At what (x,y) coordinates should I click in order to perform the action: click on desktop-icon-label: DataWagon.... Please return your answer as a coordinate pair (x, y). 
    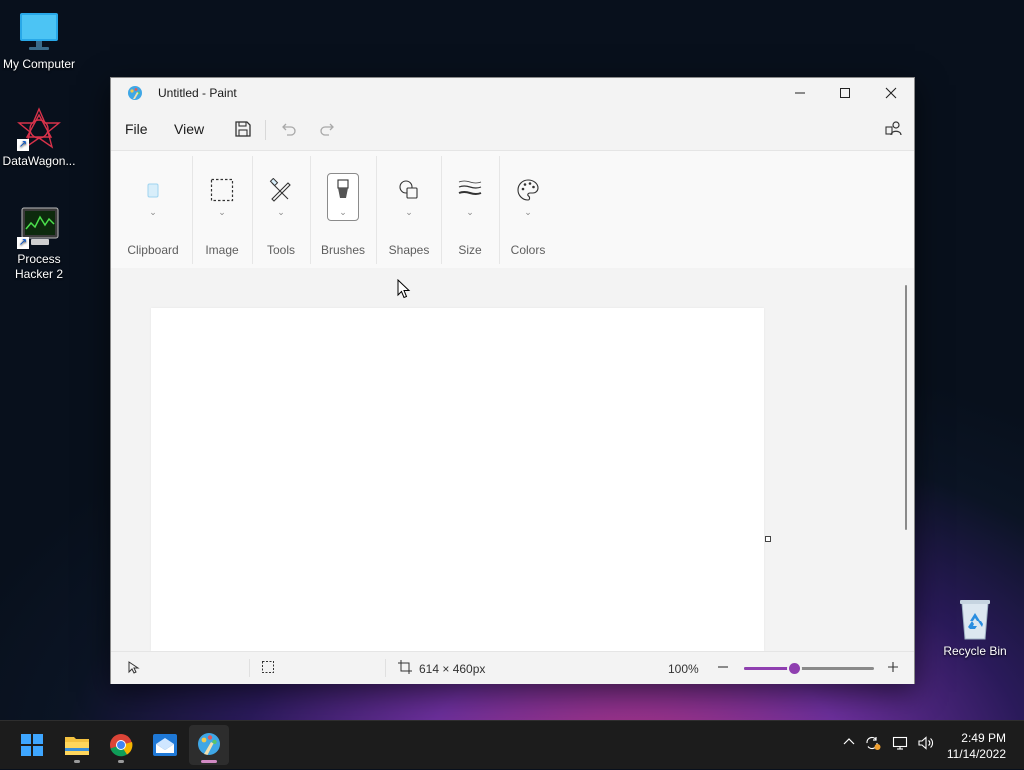
    Looking at the image, I should click on (39, 161).